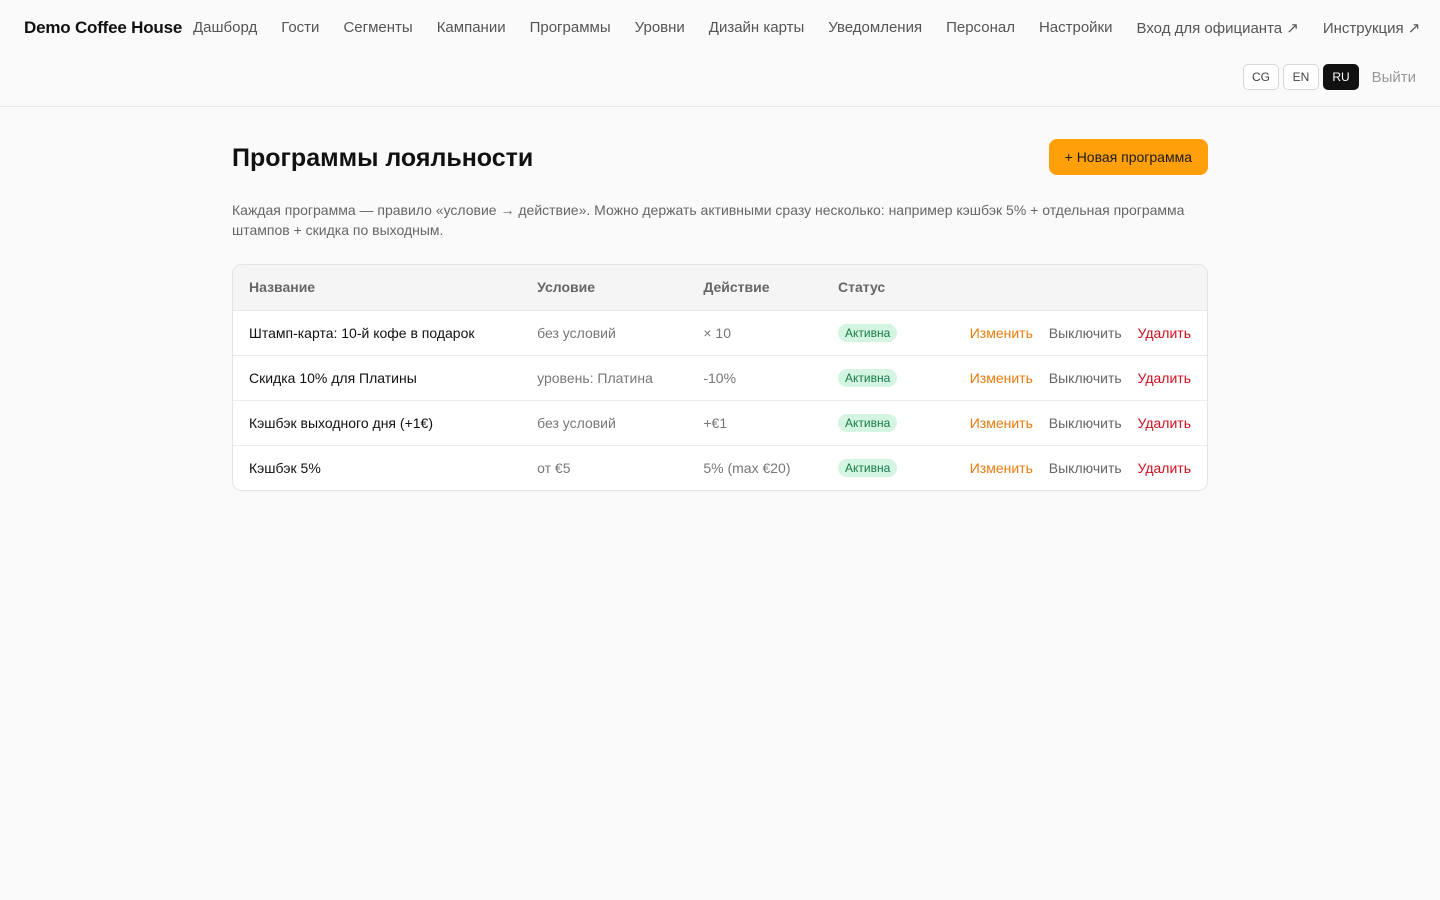 The image size is (1440, 900). Describe the element at coordinates (604, 288) in the screenshot. I see `column-header-condition: Условие` at that location.